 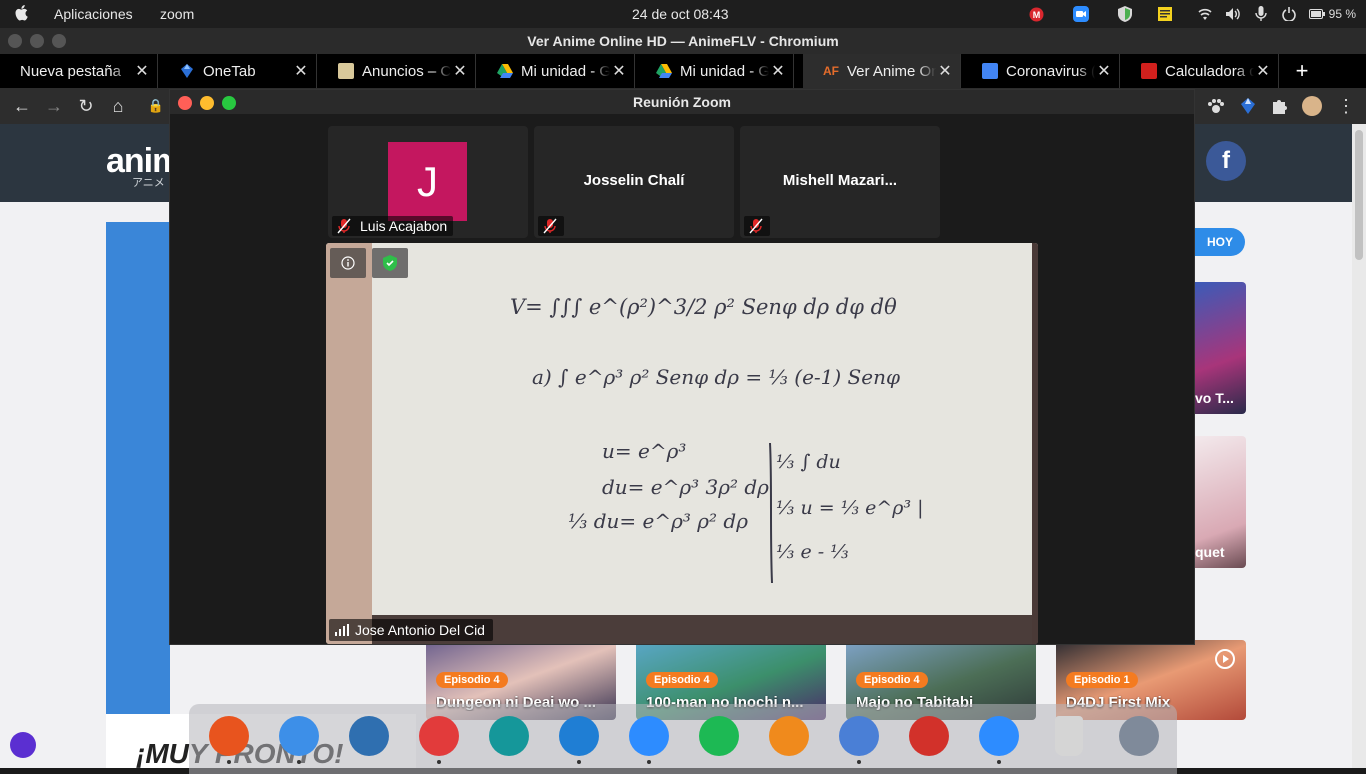 What do you see at coordinates (1359, 446) in the screenshot?
I see `page-scrollbar` at bounding box center [1359, 446].